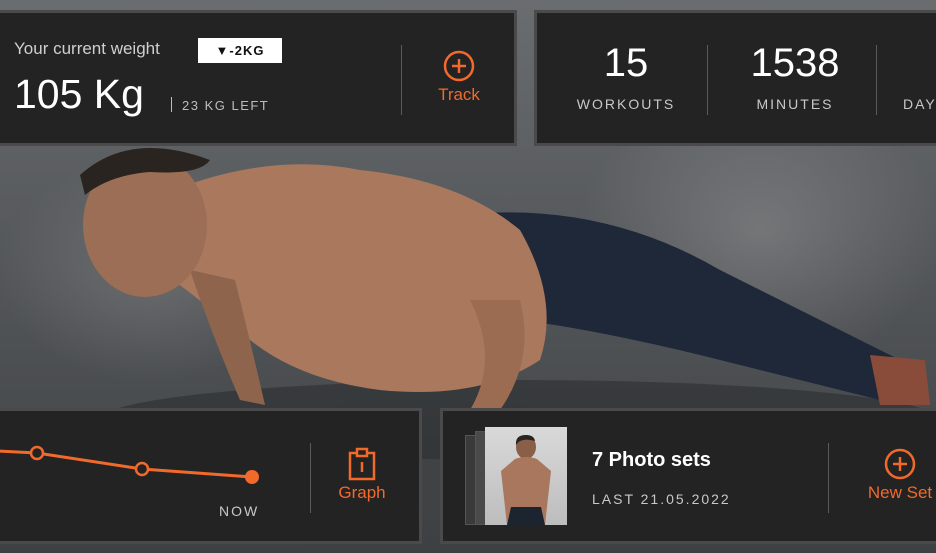  Describe the element at coordinates (919, 104) in the screenshot. I see `stat-label: DAY` at that location.